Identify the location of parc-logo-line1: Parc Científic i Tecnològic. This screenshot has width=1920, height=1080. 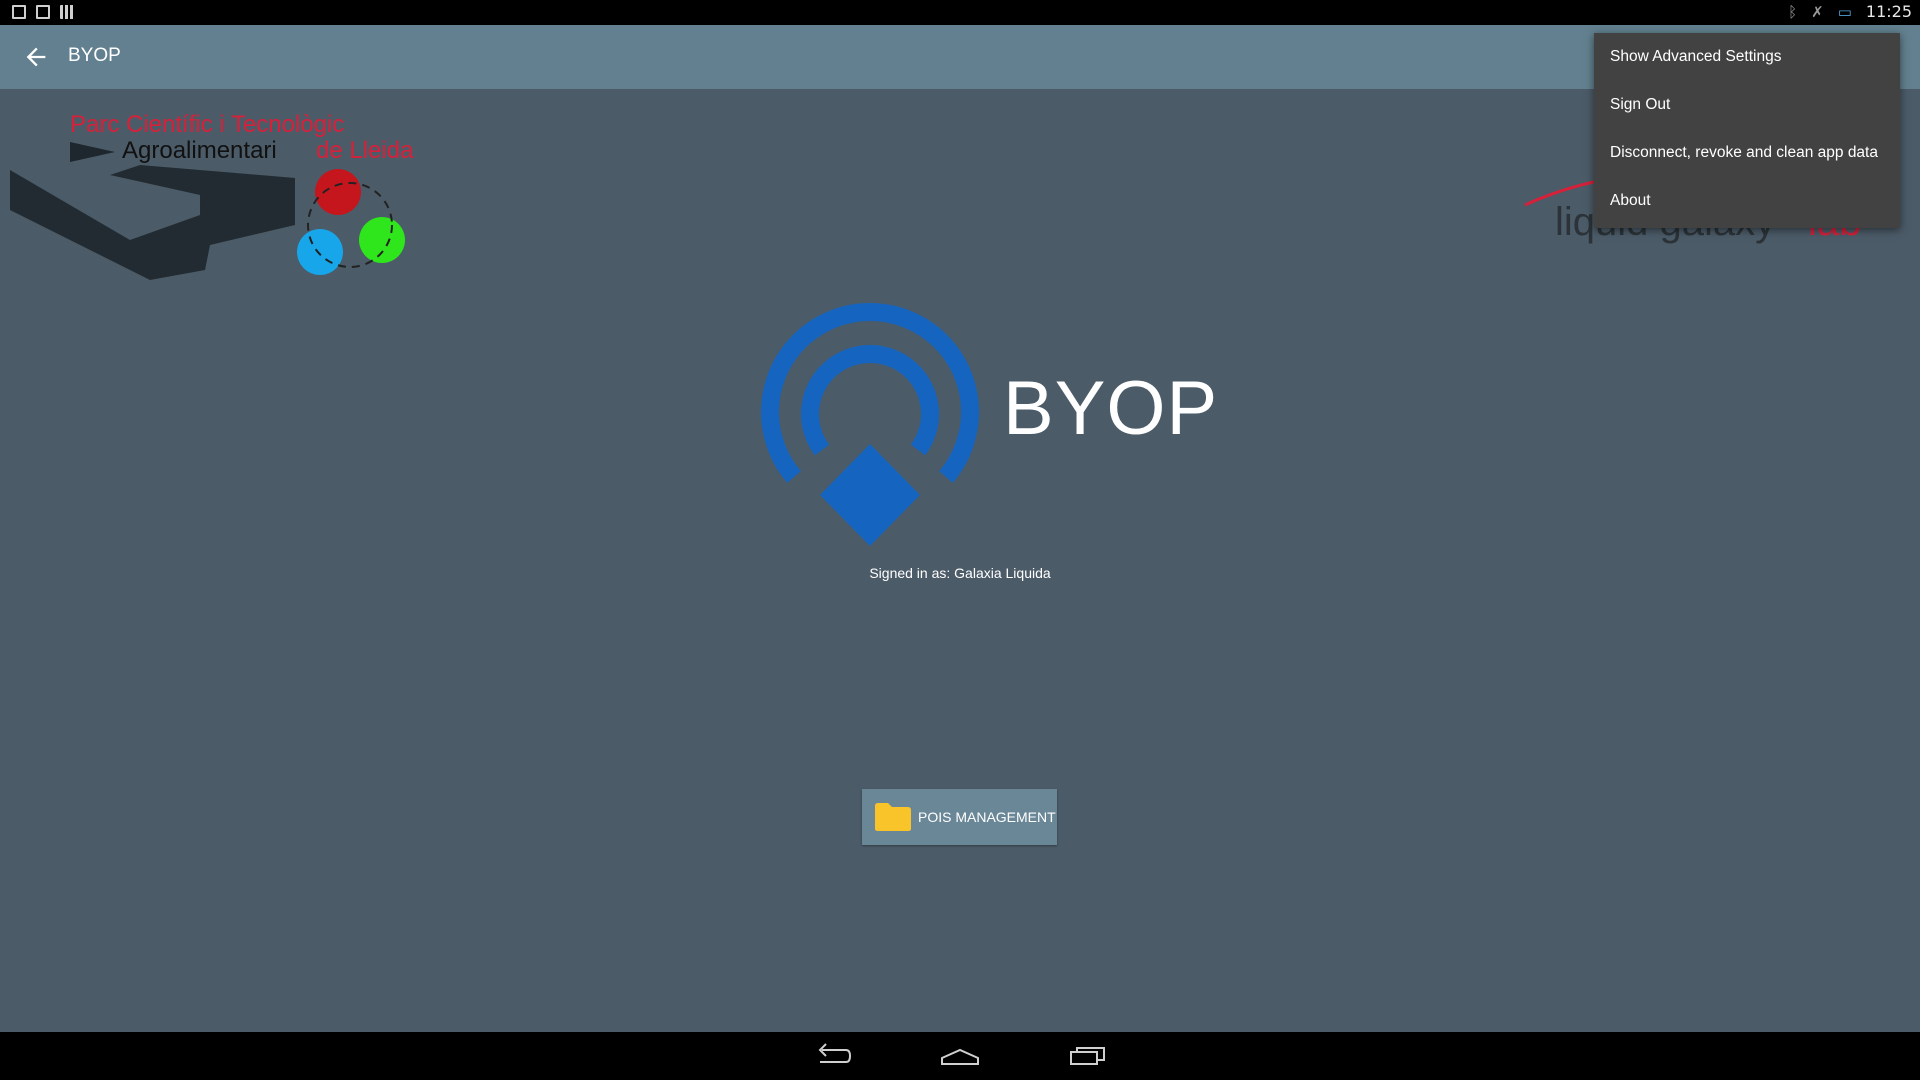
(207, 124).